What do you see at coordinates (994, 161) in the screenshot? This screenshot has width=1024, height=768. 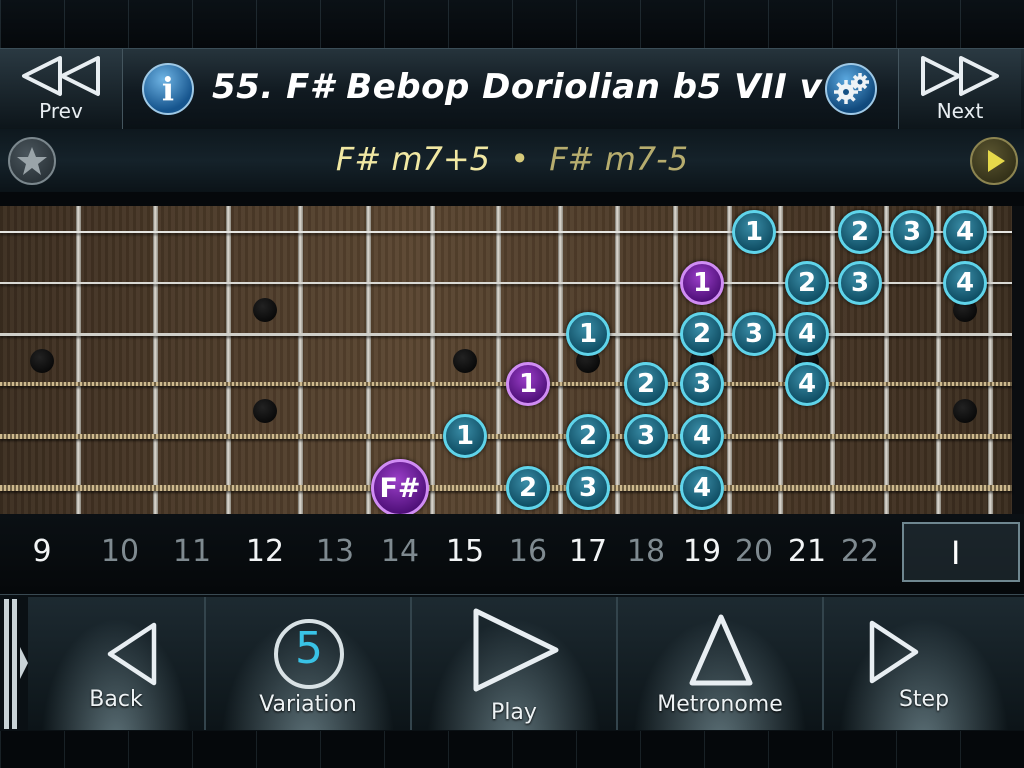 I see `play-icon` at bounding box center [994, 161].